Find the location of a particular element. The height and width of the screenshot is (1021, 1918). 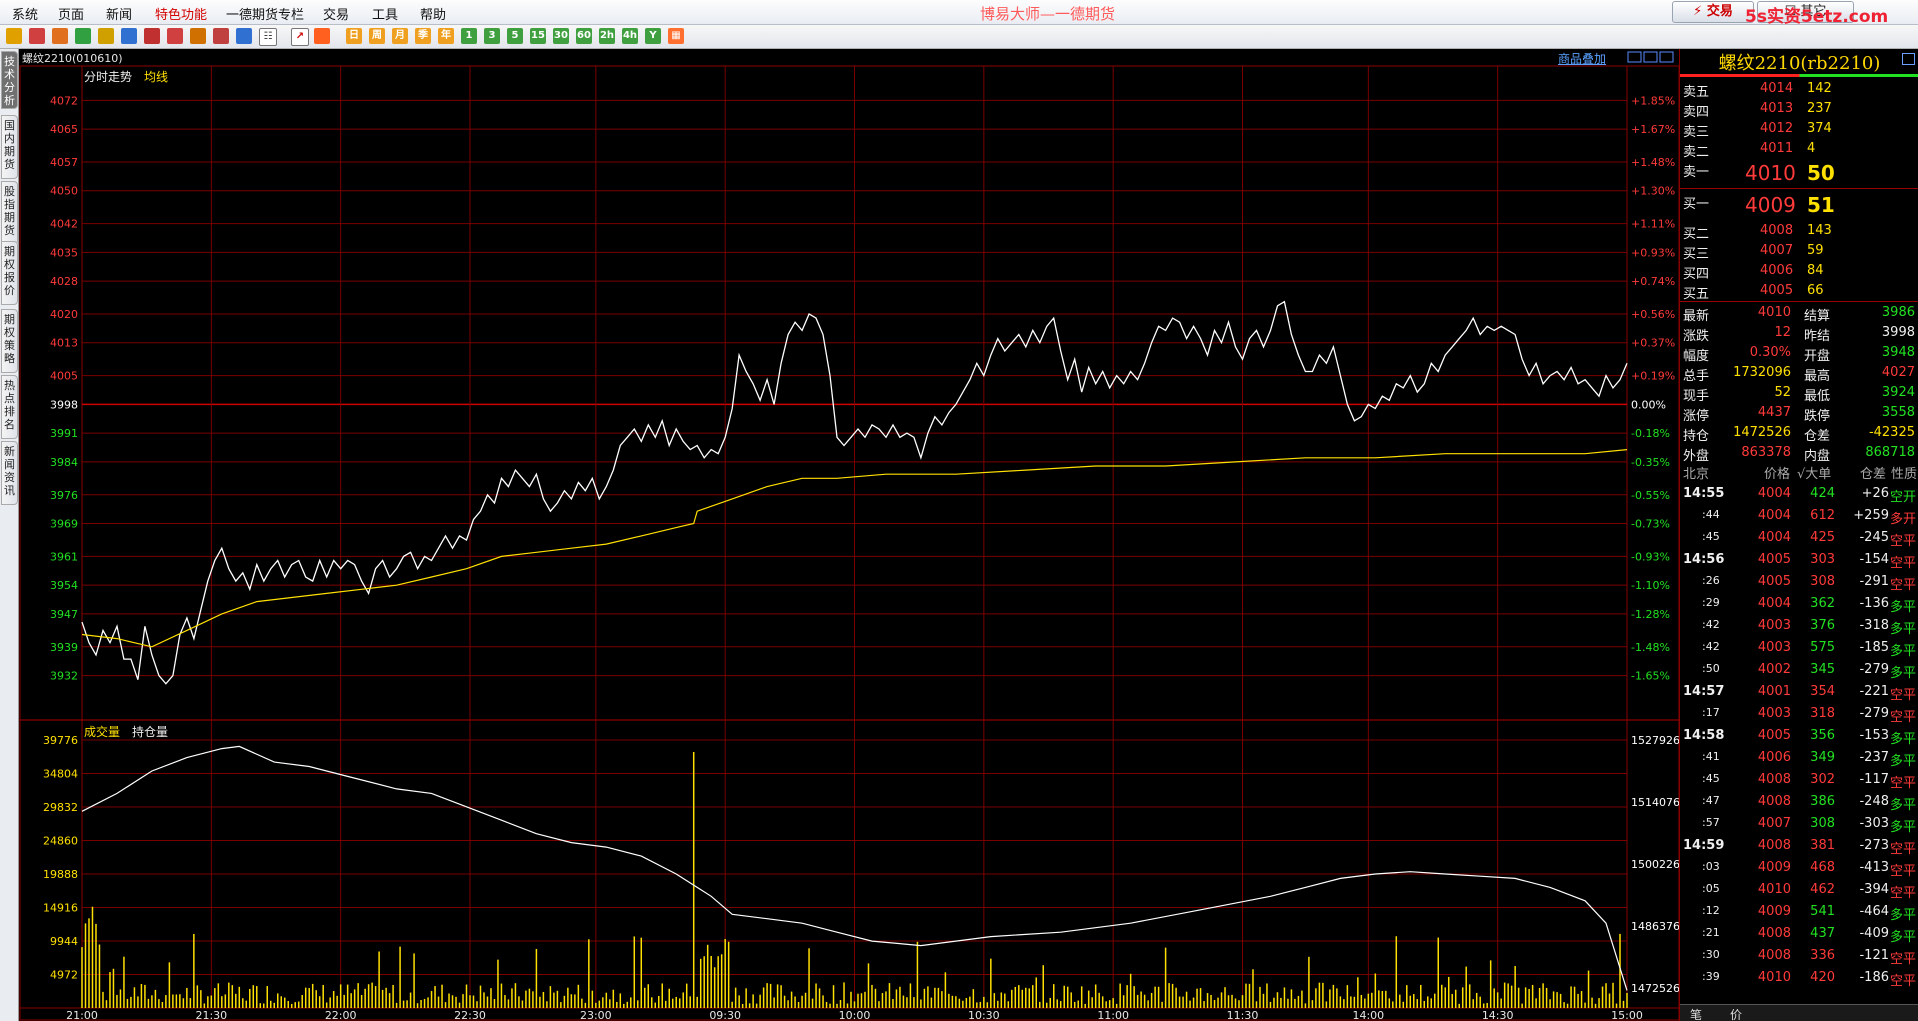

volume-tick-label: 14916 is located at coordinates (60, 908).